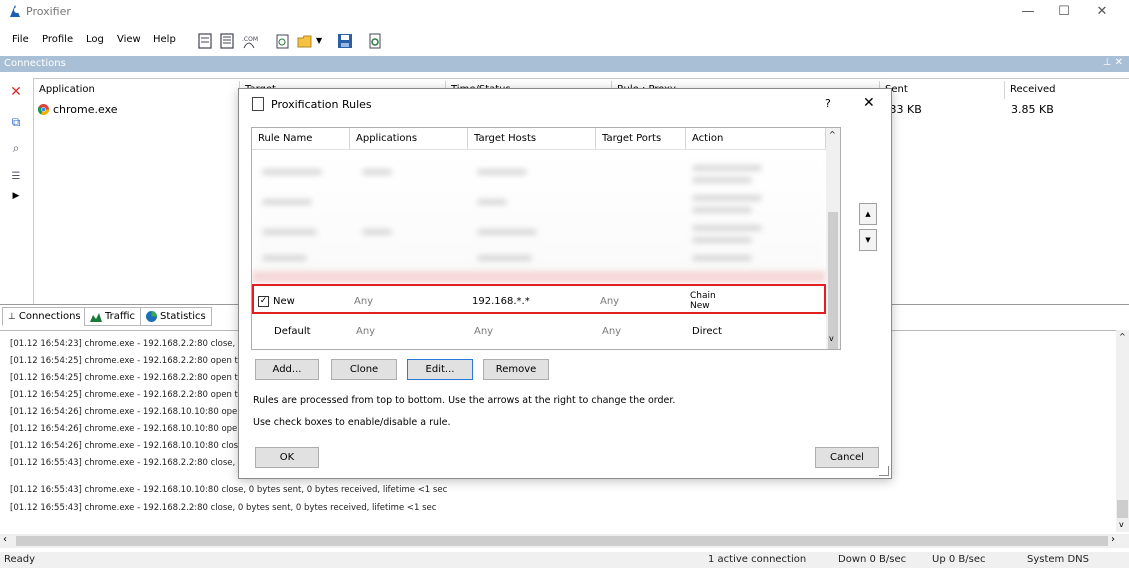  I want to click on find-icon: ⌕, so click(16, 148).